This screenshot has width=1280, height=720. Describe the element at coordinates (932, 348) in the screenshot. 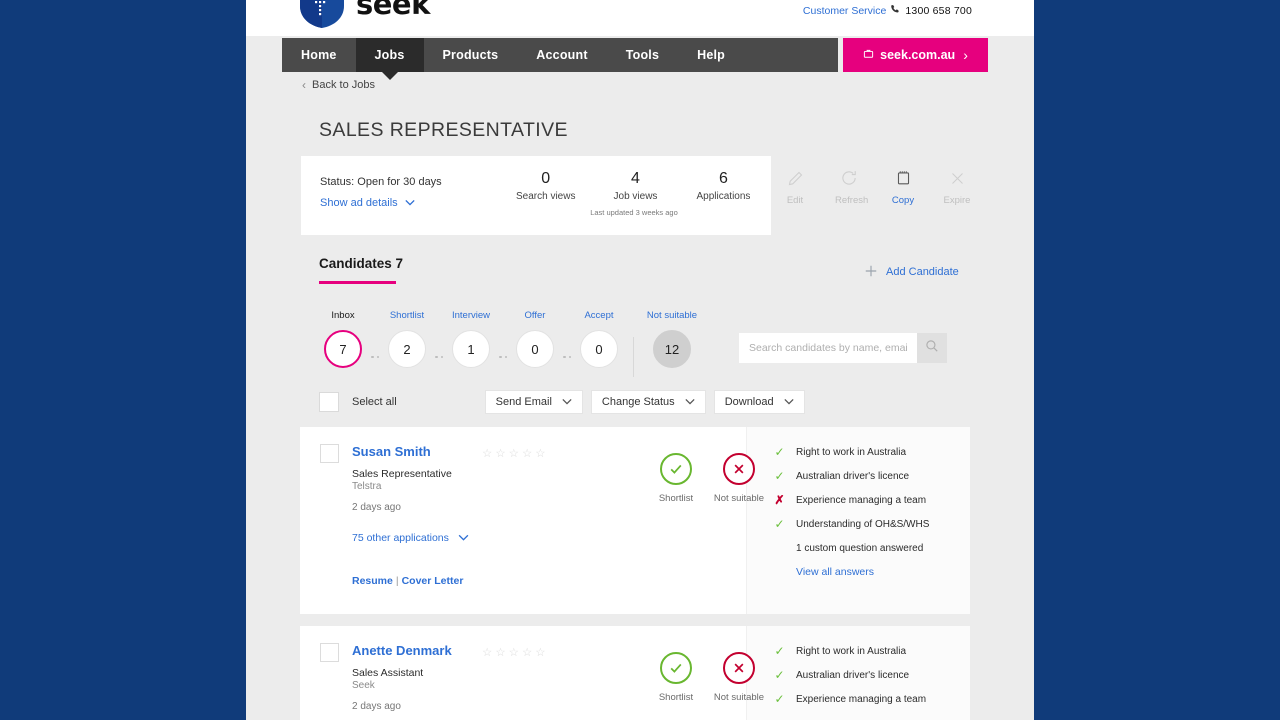

I see `search-button` at that location.